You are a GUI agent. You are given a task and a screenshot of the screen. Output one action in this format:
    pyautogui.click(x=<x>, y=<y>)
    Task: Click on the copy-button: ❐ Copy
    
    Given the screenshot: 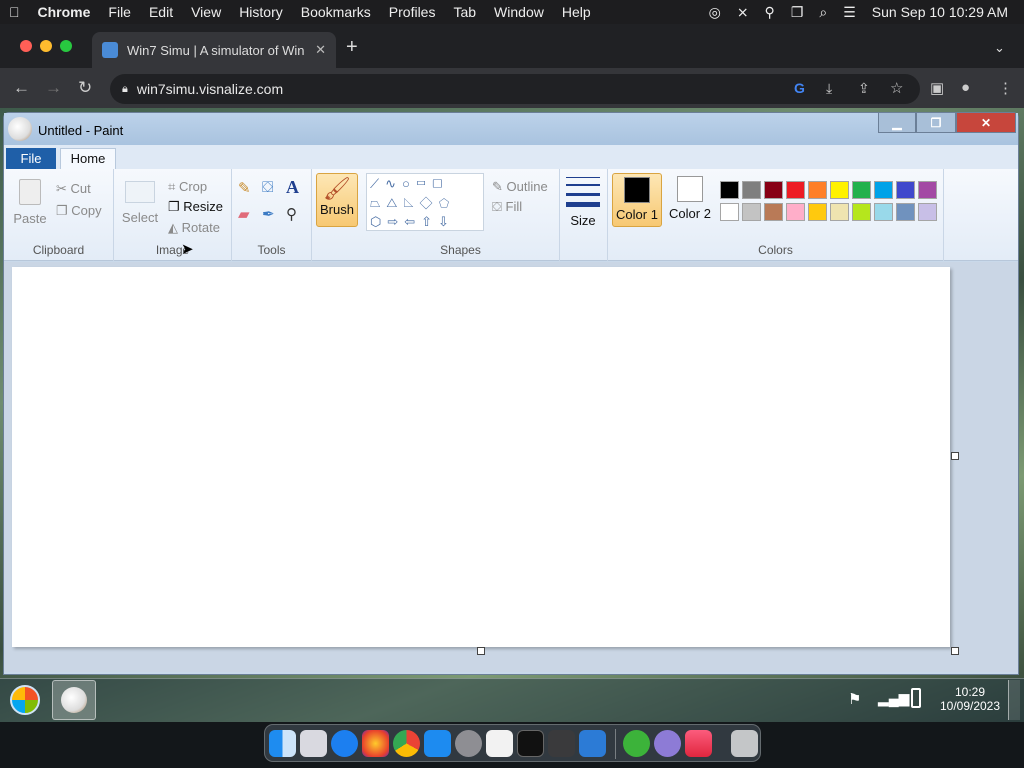 What is the action you would take?
    pyautogui.click(x=79, y=211)
    